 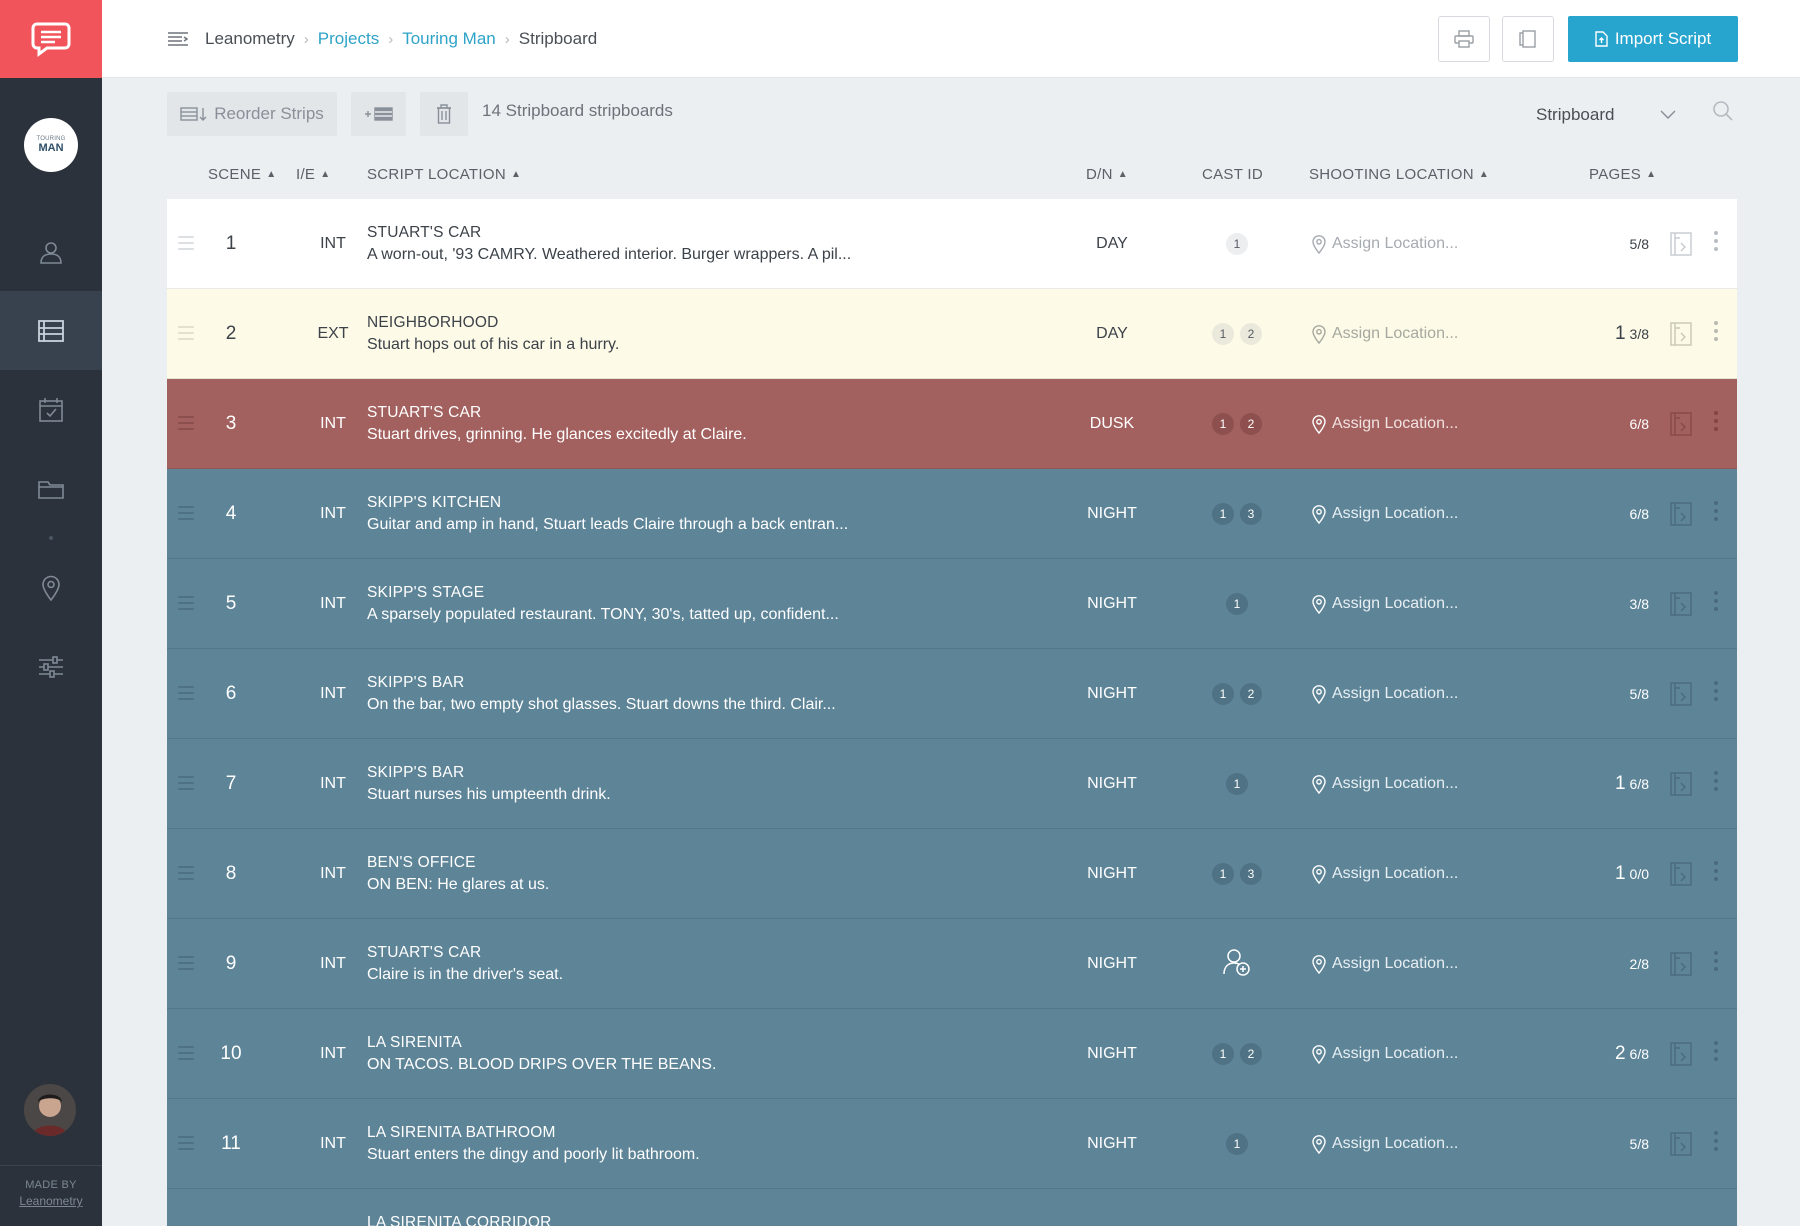 What do you see at coordinates (178, 39) in the screenshot?
I see `hamburger-menu-icon` at bounding box center [178, 39].